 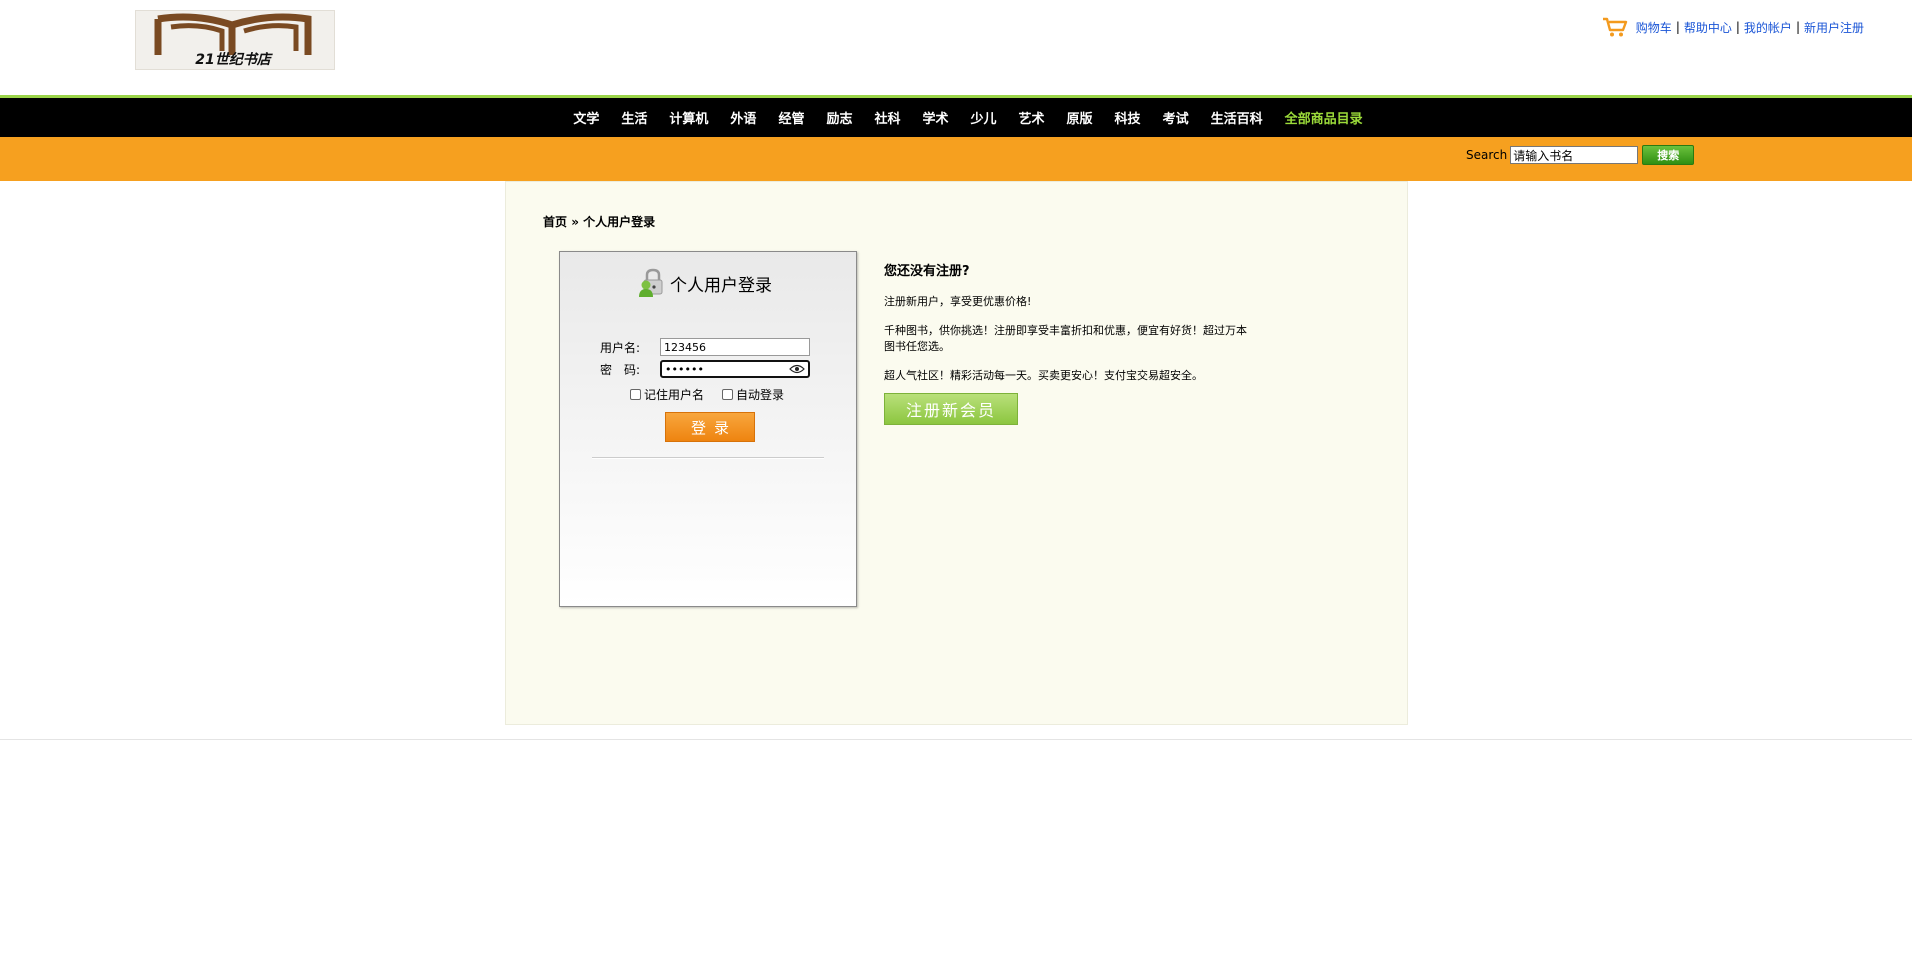 What do you see at coordinates (951, 409) in the screenshot?
I see `register-button: 注册新会员` at bounding box center [951, 409].